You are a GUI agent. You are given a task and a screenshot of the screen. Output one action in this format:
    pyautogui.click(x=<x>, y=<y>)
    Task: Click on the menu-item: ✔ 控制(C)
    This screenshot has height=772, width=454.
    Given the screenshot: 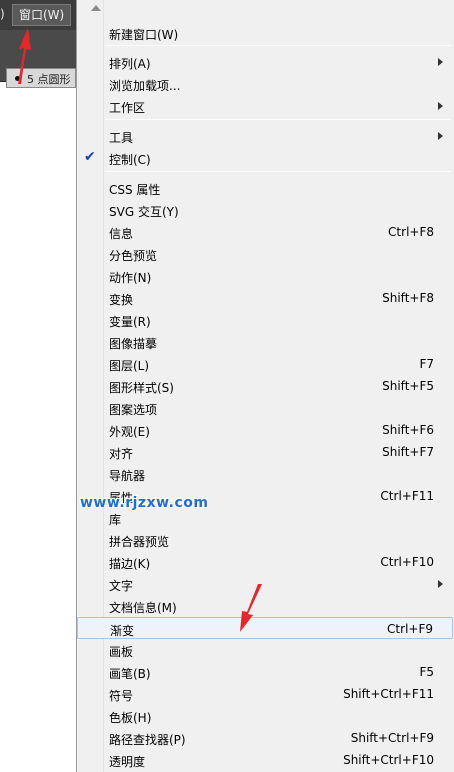 What is the action you would take?
    pyautogui.click(x=265, y=158)
    